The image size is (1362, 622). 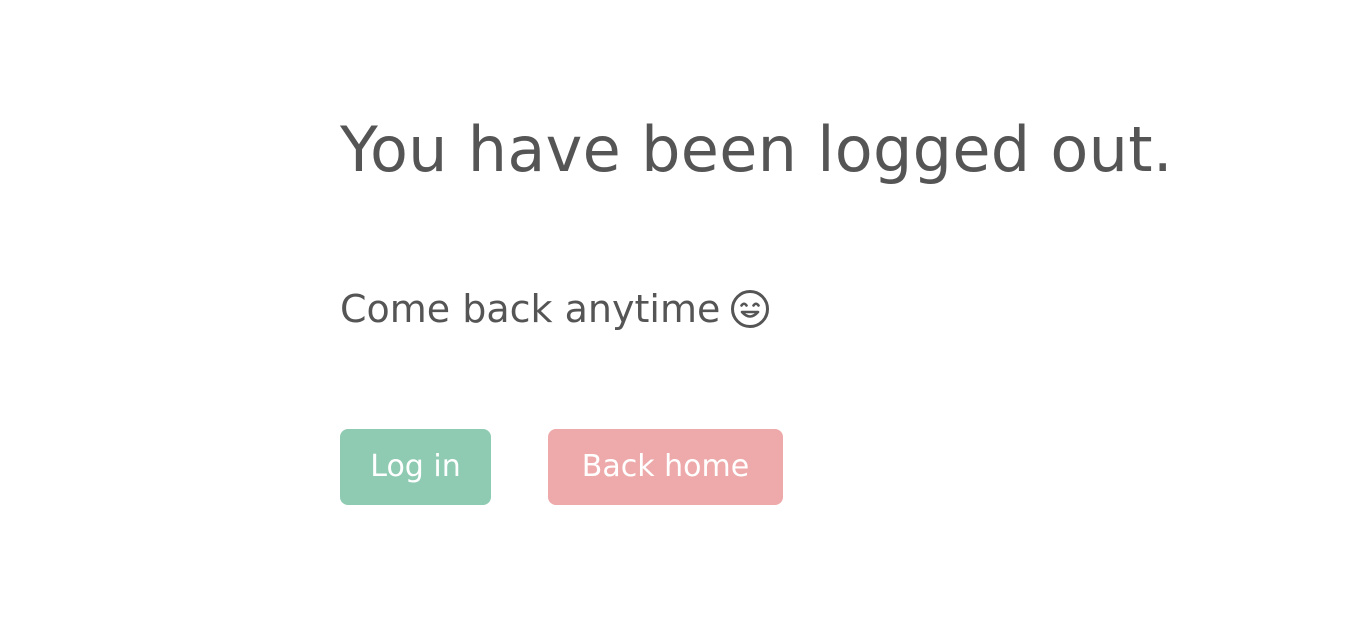 I want to click on login-button: Log in, so click(x=415, y=467).